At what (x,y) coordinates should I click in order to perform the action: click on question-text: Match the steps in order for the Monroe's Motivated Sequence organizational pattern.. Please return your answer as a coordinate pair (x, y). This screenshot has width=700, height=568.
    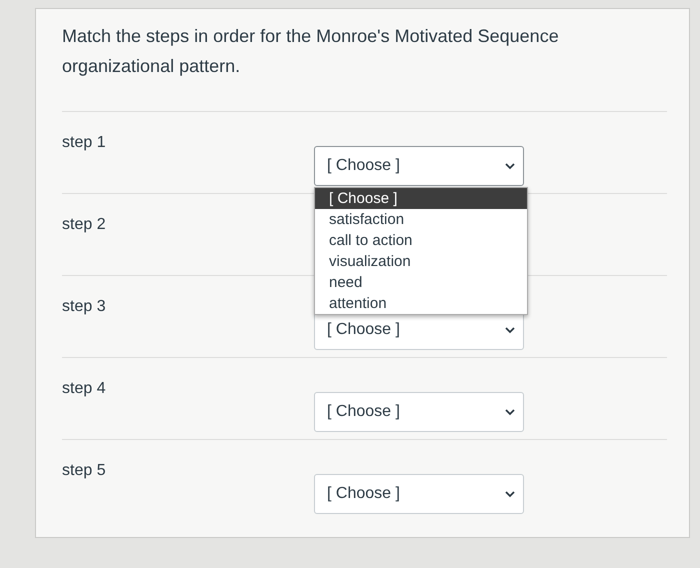
    Looking at the image, I should click on (311, 51).